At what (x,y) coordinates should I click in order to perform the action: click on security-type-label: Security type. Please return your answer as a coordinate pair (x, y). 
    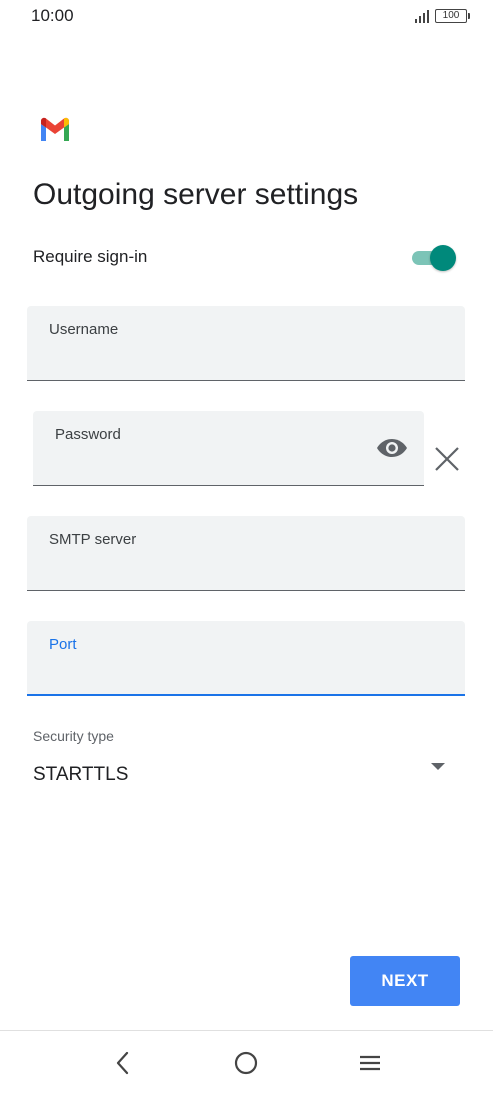
    Looking at the image, I should click on (73, 736).